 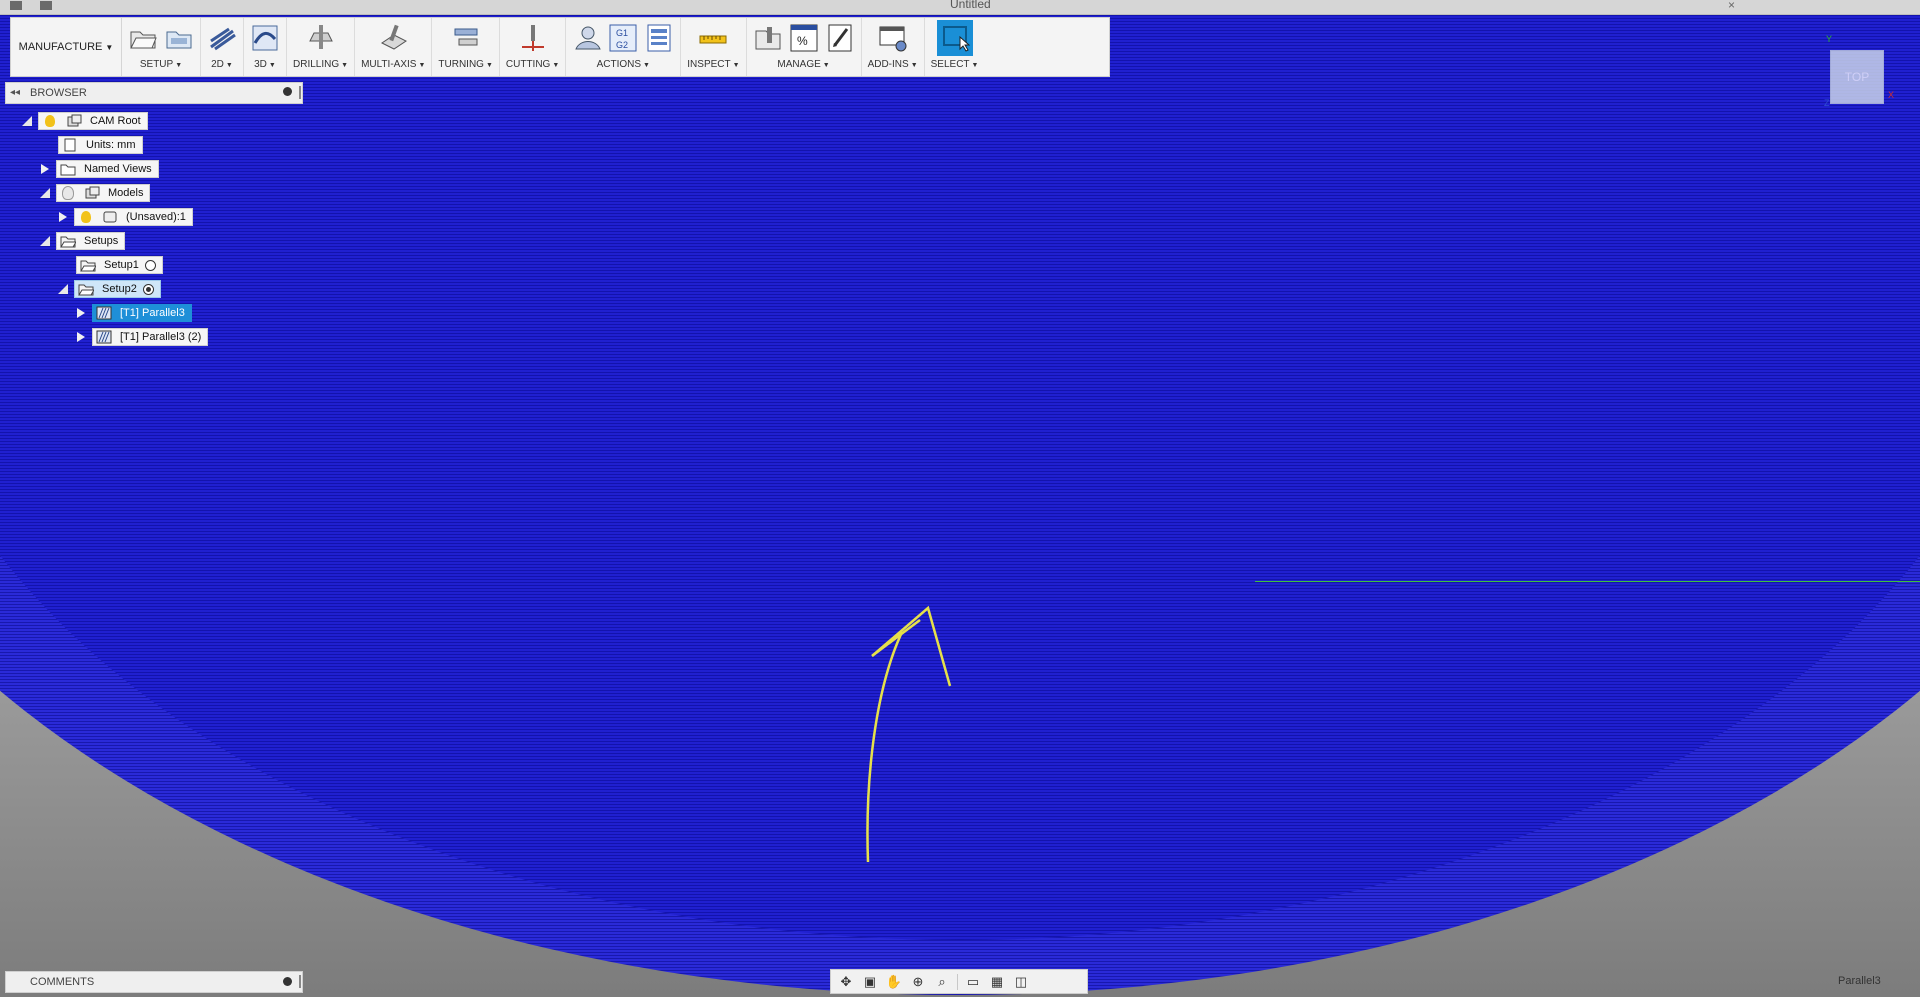 I want to click on look-at-icon: ▣, so click(x=870, y=982).